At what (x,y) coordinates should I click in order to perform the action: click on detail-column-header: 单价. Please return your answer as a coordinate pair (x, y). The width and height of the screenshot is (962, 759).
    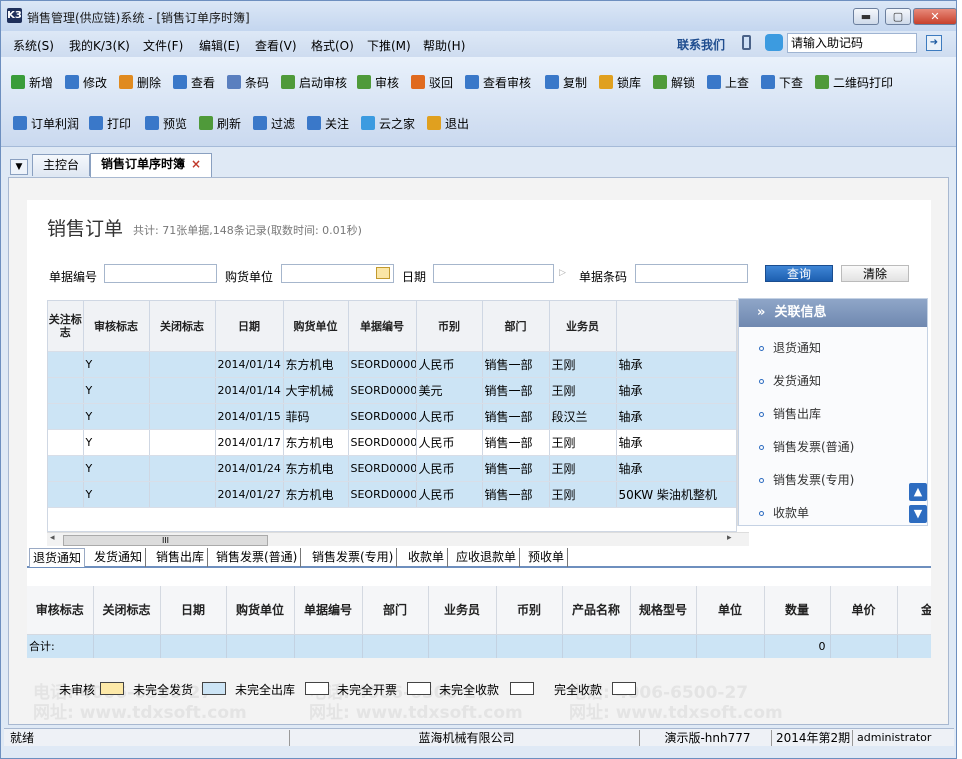
    Looking at the image, I should click on (864, 610).